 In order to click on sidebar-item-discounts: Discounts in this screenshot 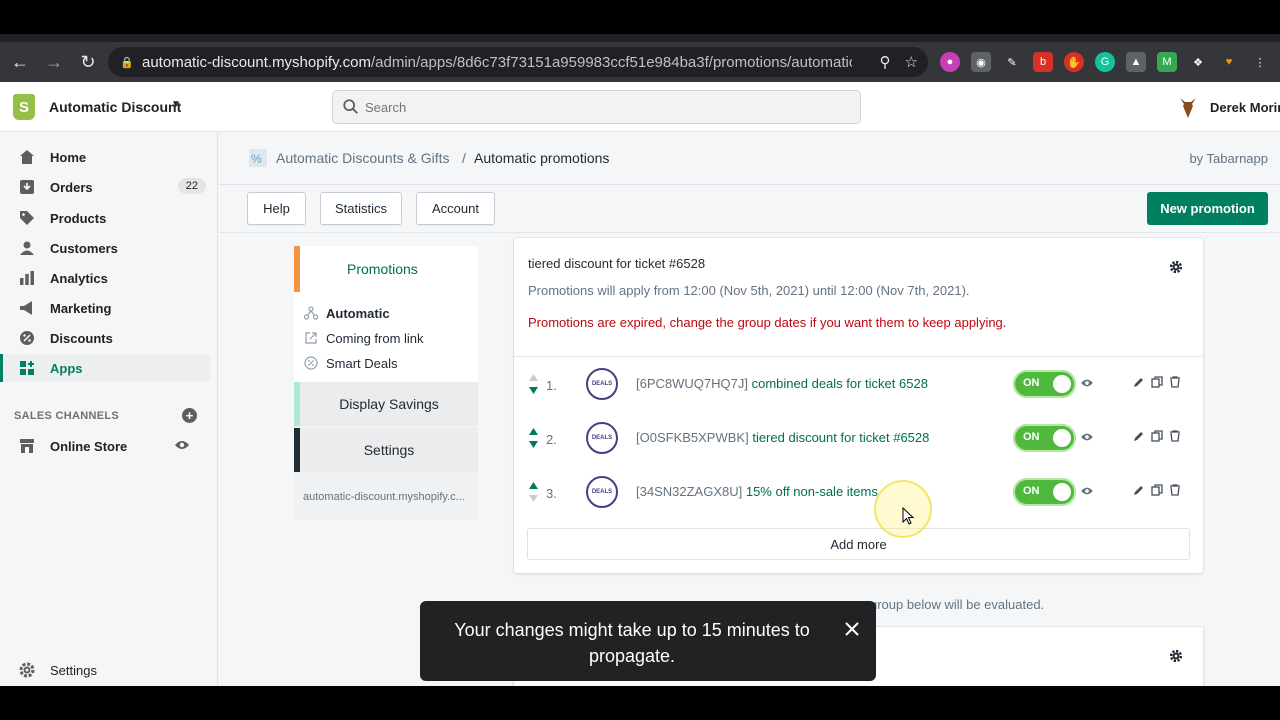, I will do `click(105, 338)`.